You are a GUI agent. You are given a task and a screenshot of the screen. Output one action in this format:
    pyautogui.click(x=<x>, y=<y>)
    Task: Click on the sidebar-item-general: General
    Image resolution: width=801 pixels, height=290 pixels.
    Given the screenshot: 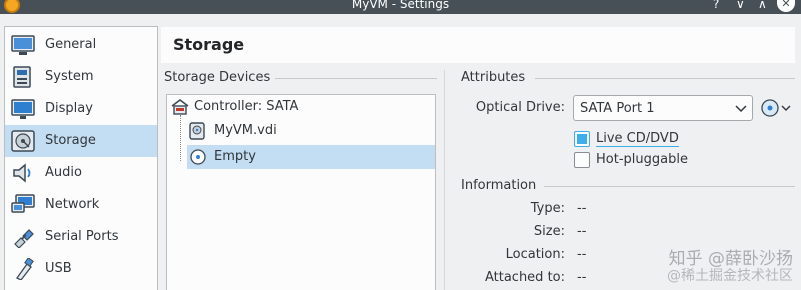 What is the action you would take?
    pyautogui.click(x=81, y=45)
    